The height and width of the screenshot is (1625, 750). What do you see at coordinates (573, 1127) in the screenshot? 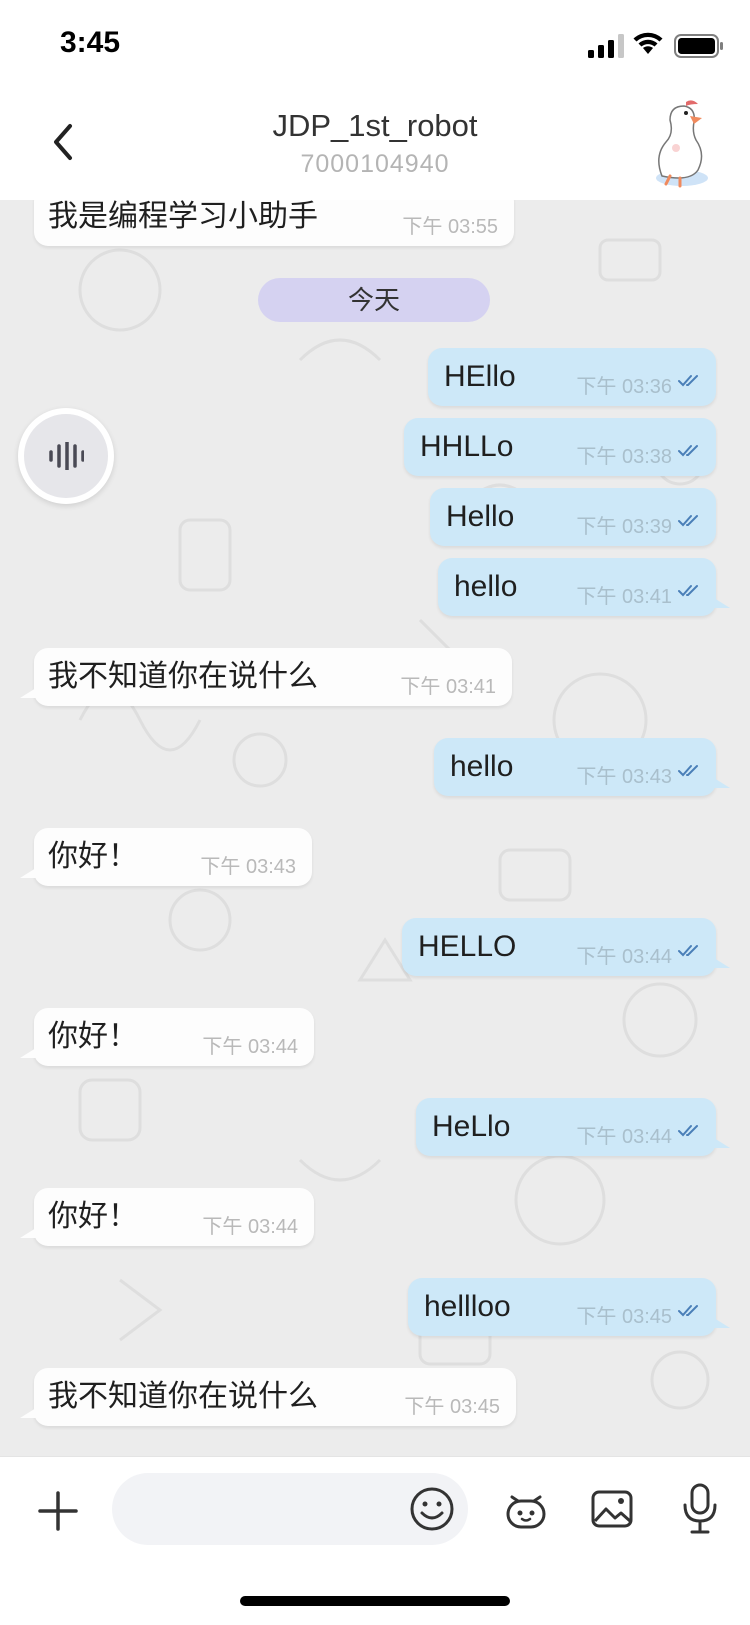
I see `message-outgoing: HeLlo 下午 03:44` at bounding box center [573, 1127].